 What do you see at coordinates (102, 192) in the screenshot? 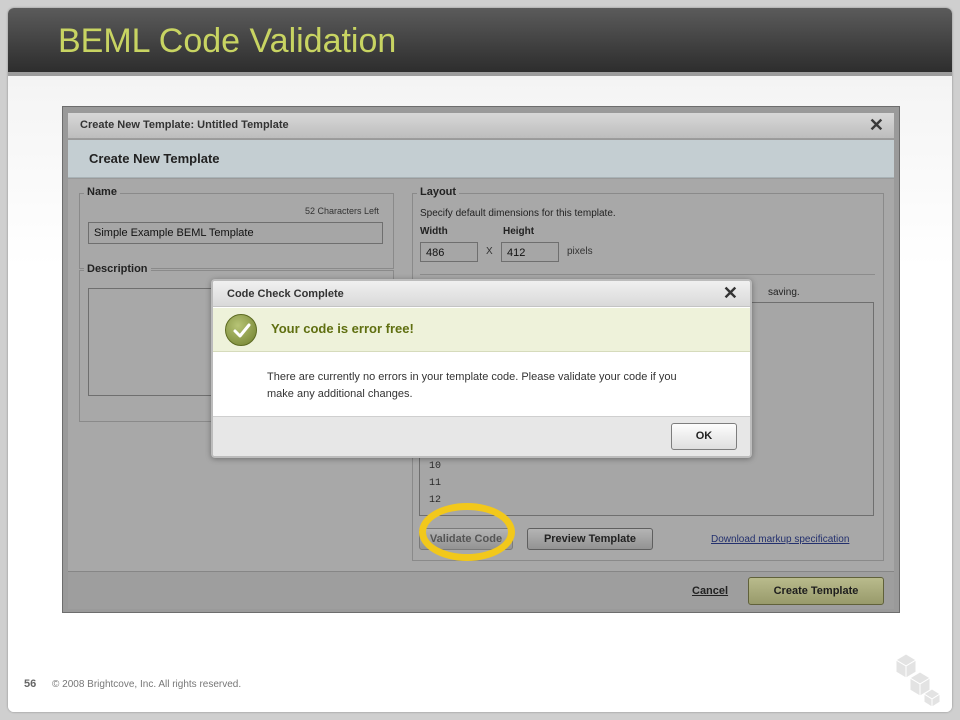
I see `name-legend: Name` at bounding box center [102, 192].